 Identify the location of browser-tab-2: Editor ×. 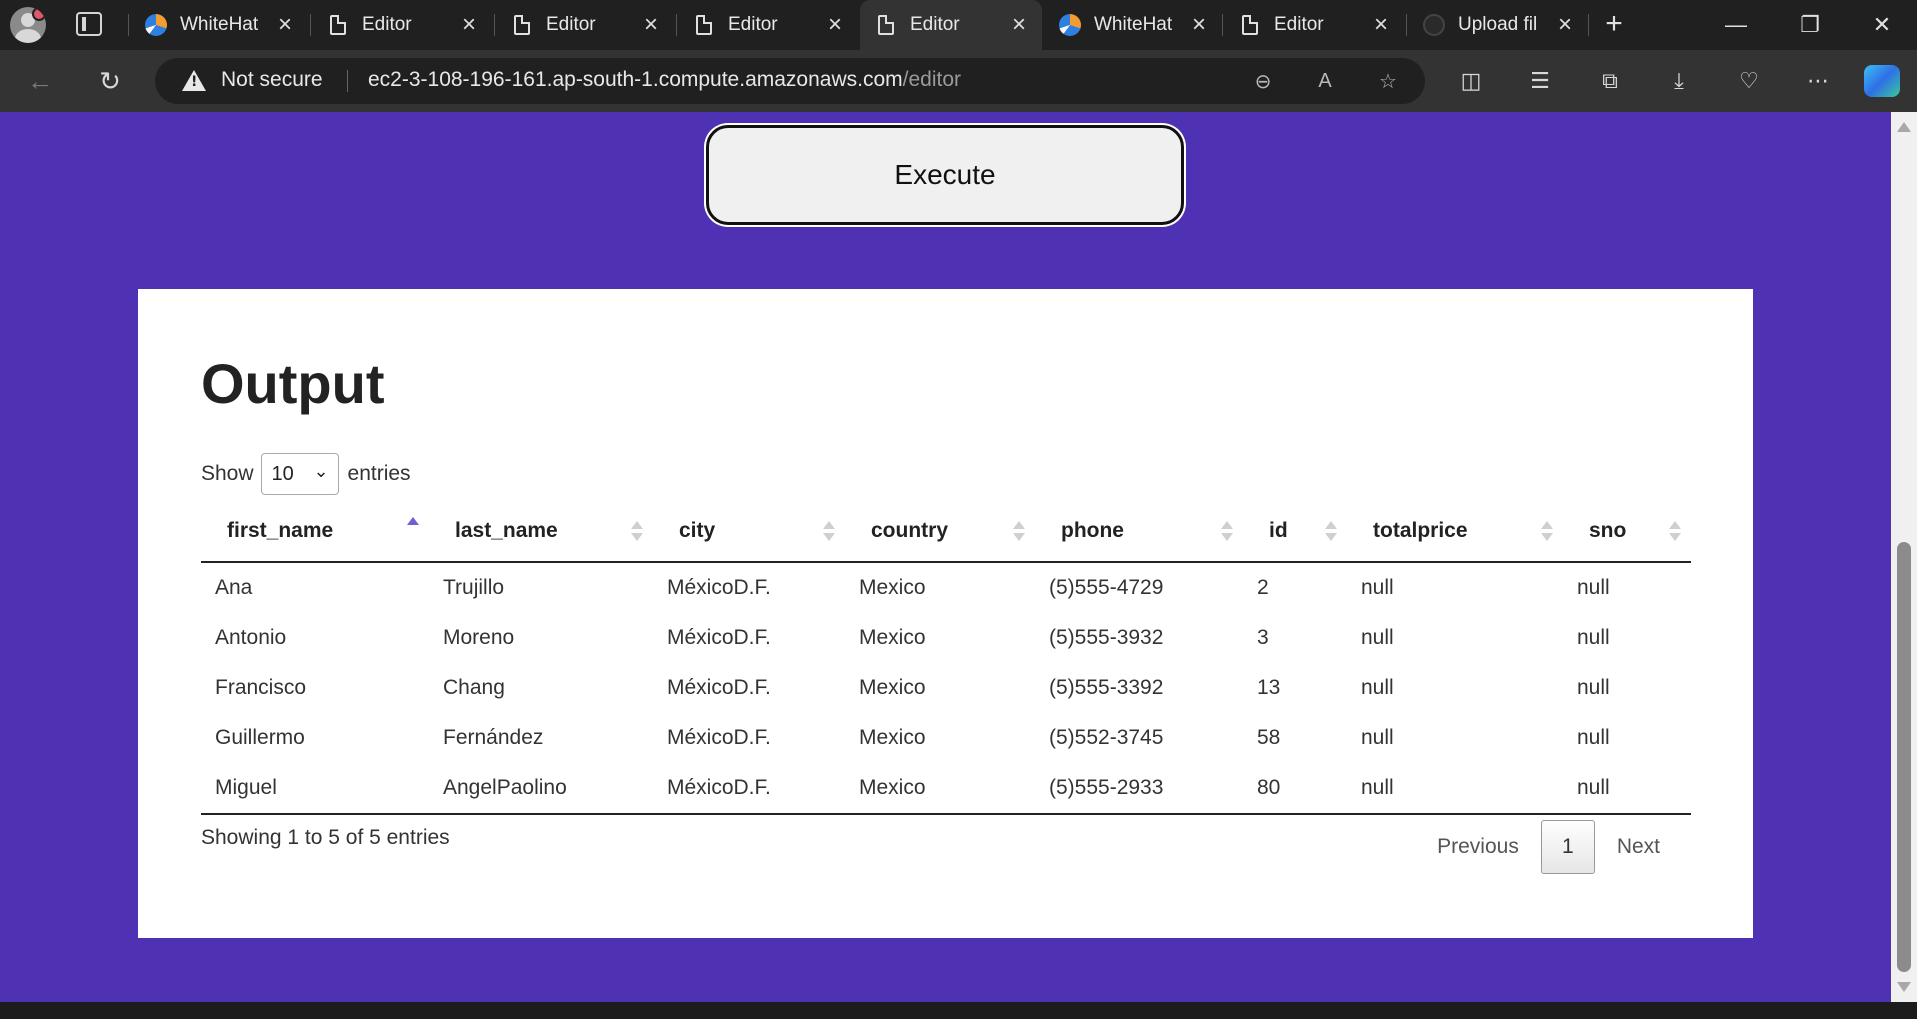
(585, 25).